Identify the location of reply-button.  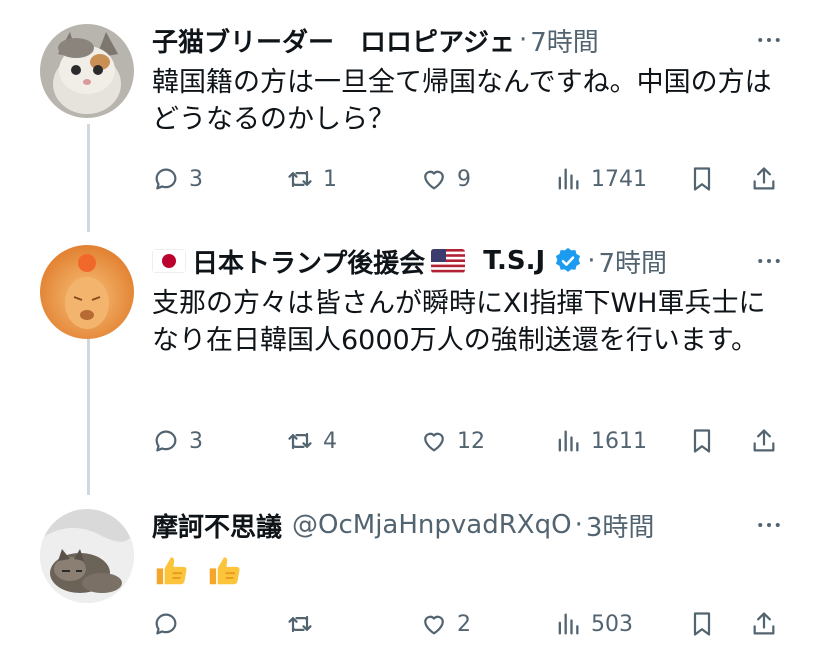
(170, 624).